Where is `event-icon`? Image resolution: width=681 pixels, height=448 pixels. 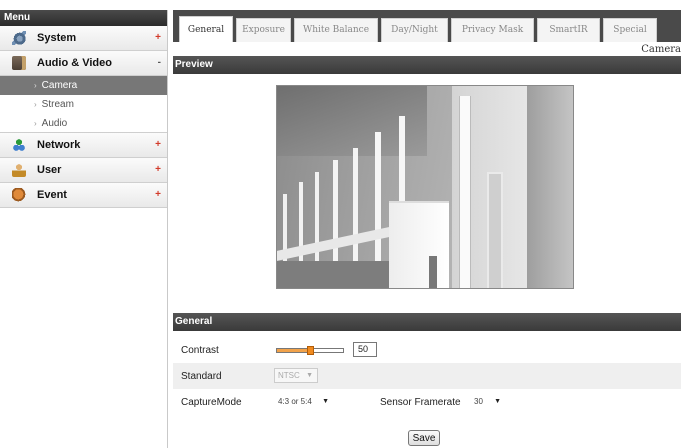 event-icon is located at coordinates (19, 195).